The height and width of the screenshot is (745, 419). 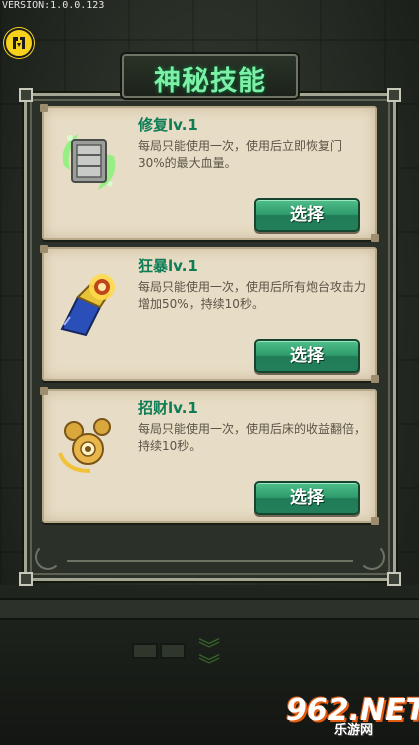 I want to click on berserk-cannon-icon, so click(x=89, y=302).